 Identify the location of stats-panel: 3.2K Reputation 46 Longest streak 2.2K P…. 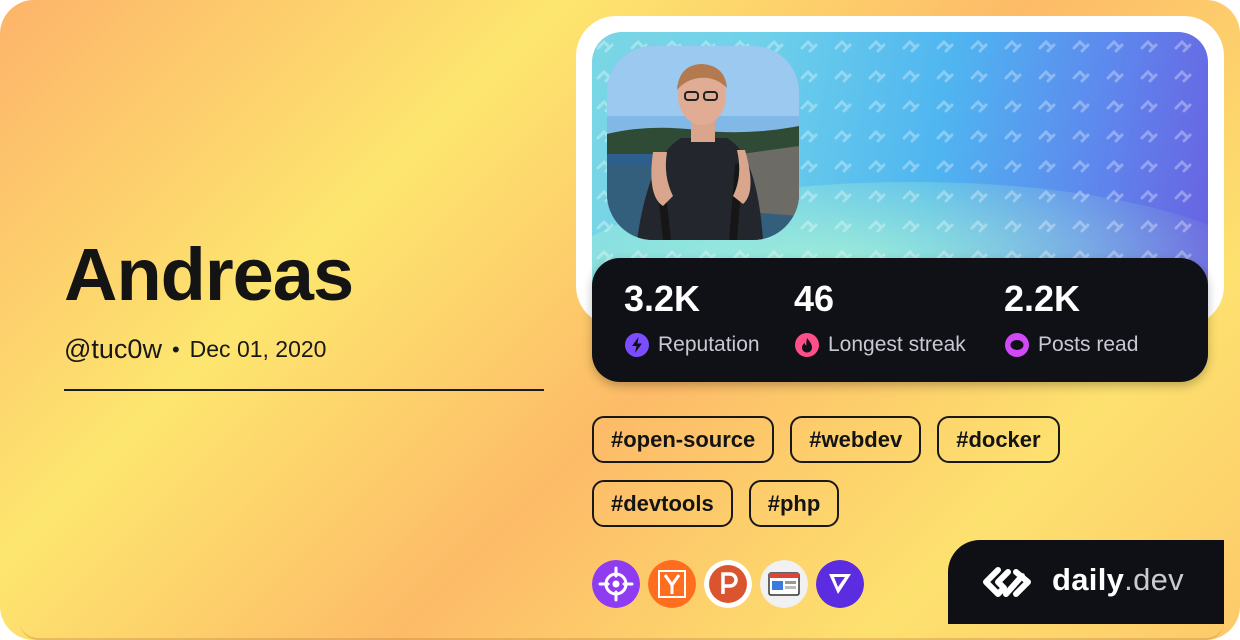
(900, 320).